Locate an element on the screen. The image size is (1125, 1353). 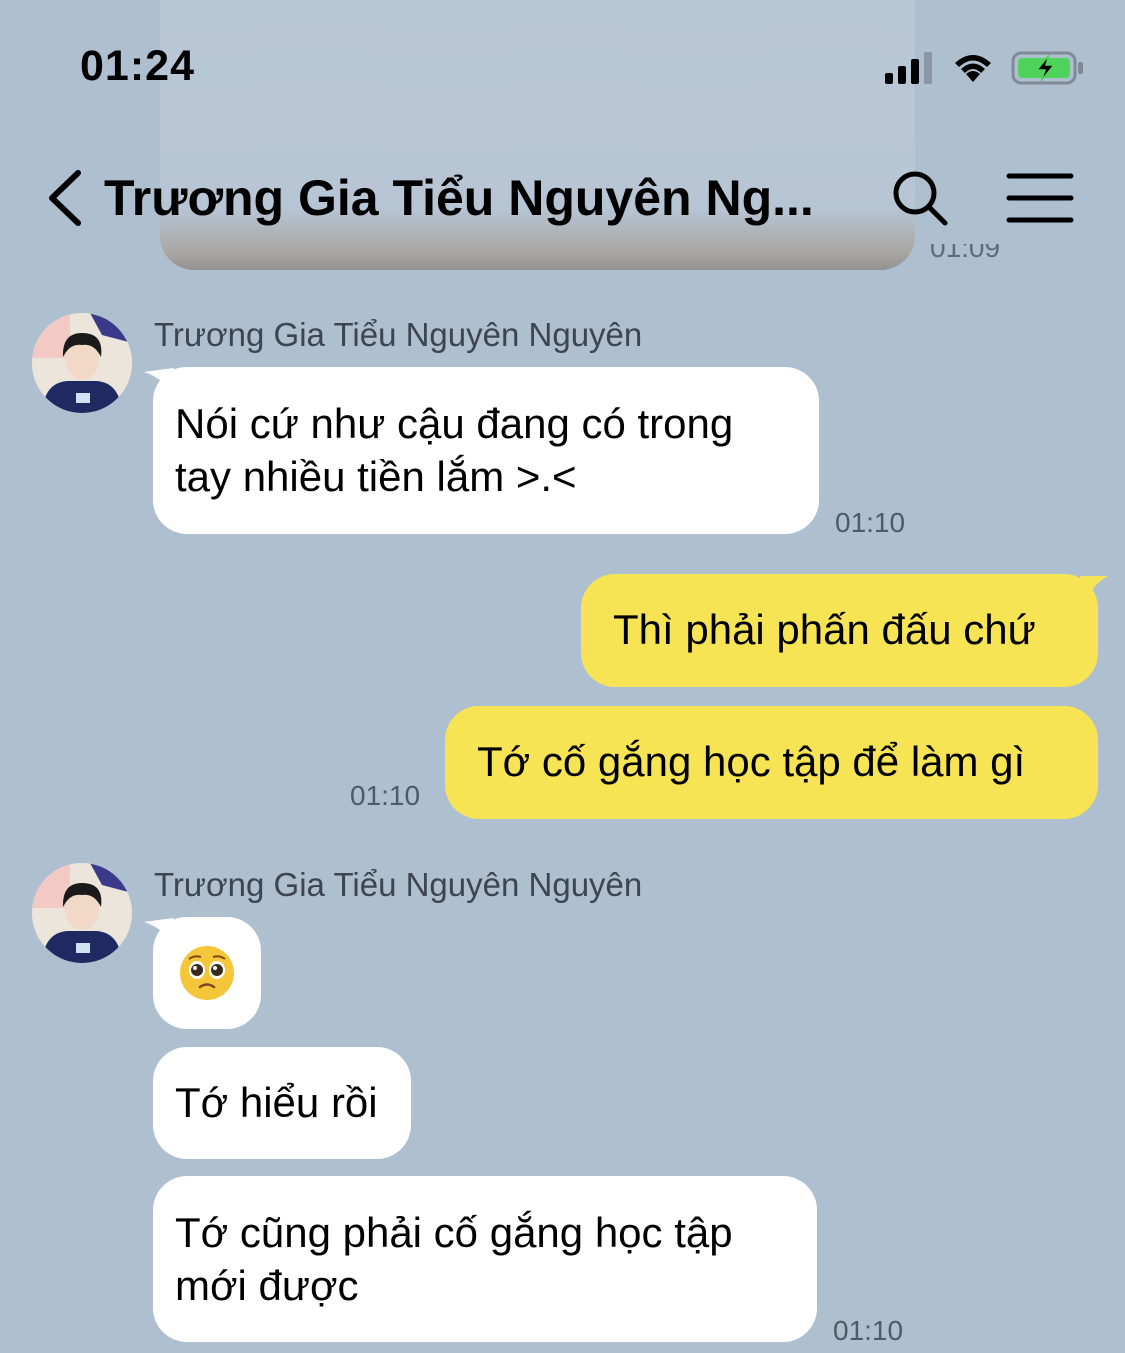
message-bubble is located at coordinates (207, 973).